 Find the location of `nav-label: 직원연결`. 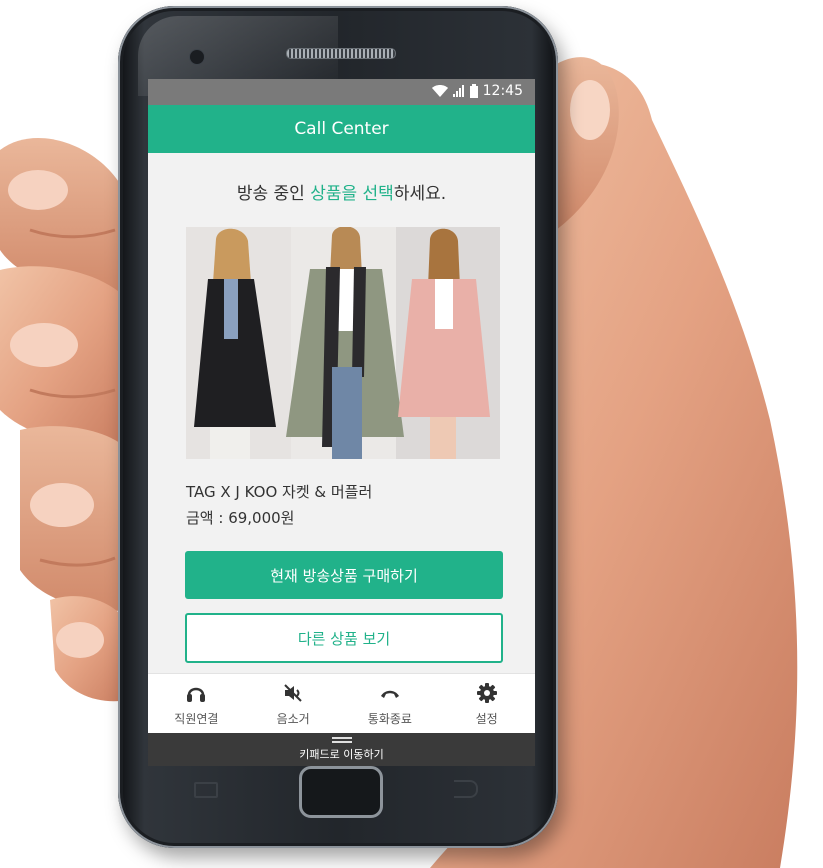

nav-label: 직원연결 is located at coordinates (196, 719).